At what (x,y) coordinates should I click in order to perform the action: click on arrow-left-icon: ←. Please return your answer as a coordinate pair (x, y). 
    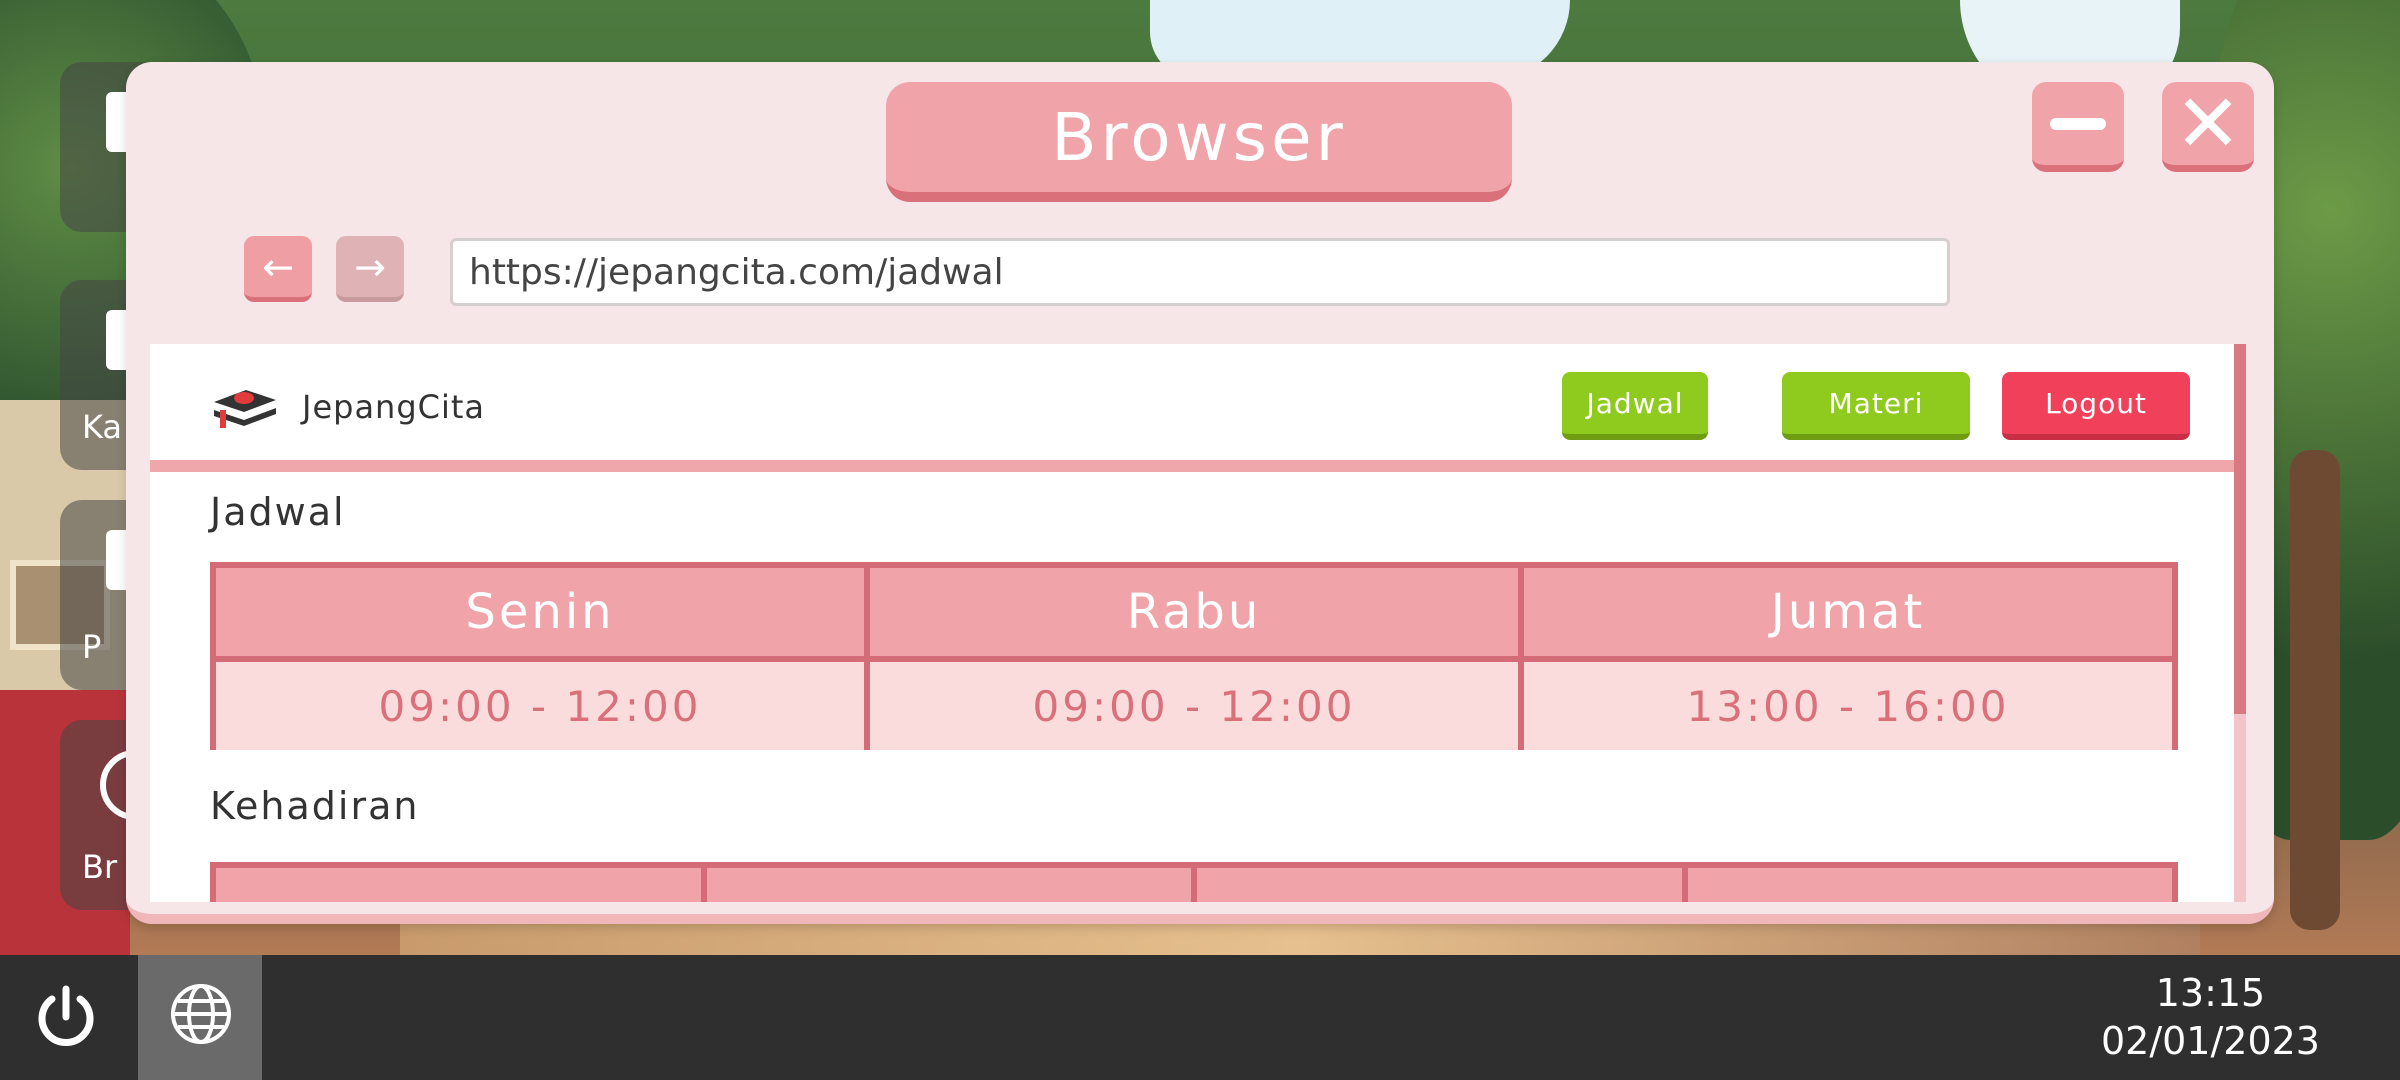
    Looking at the image, I should click on (278, 266).